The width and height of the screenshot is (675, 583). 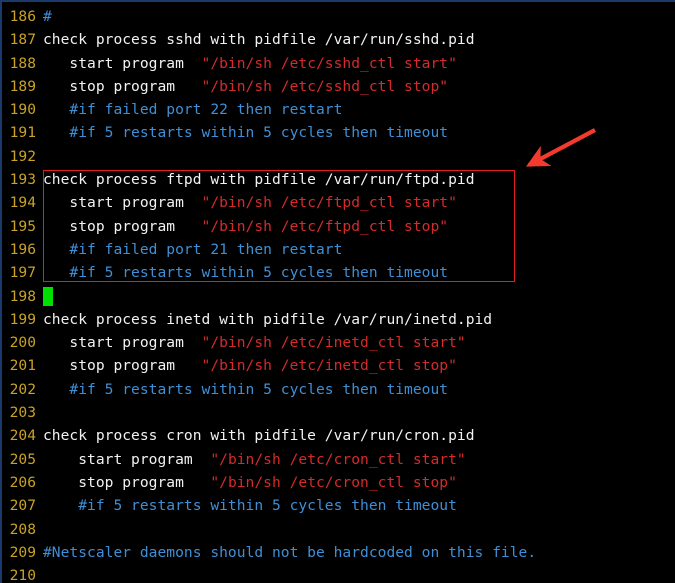 What do you see at coordinates (22, 40) in the screenshot?
I see `line-number: 187` at bounding box center [22, 40].